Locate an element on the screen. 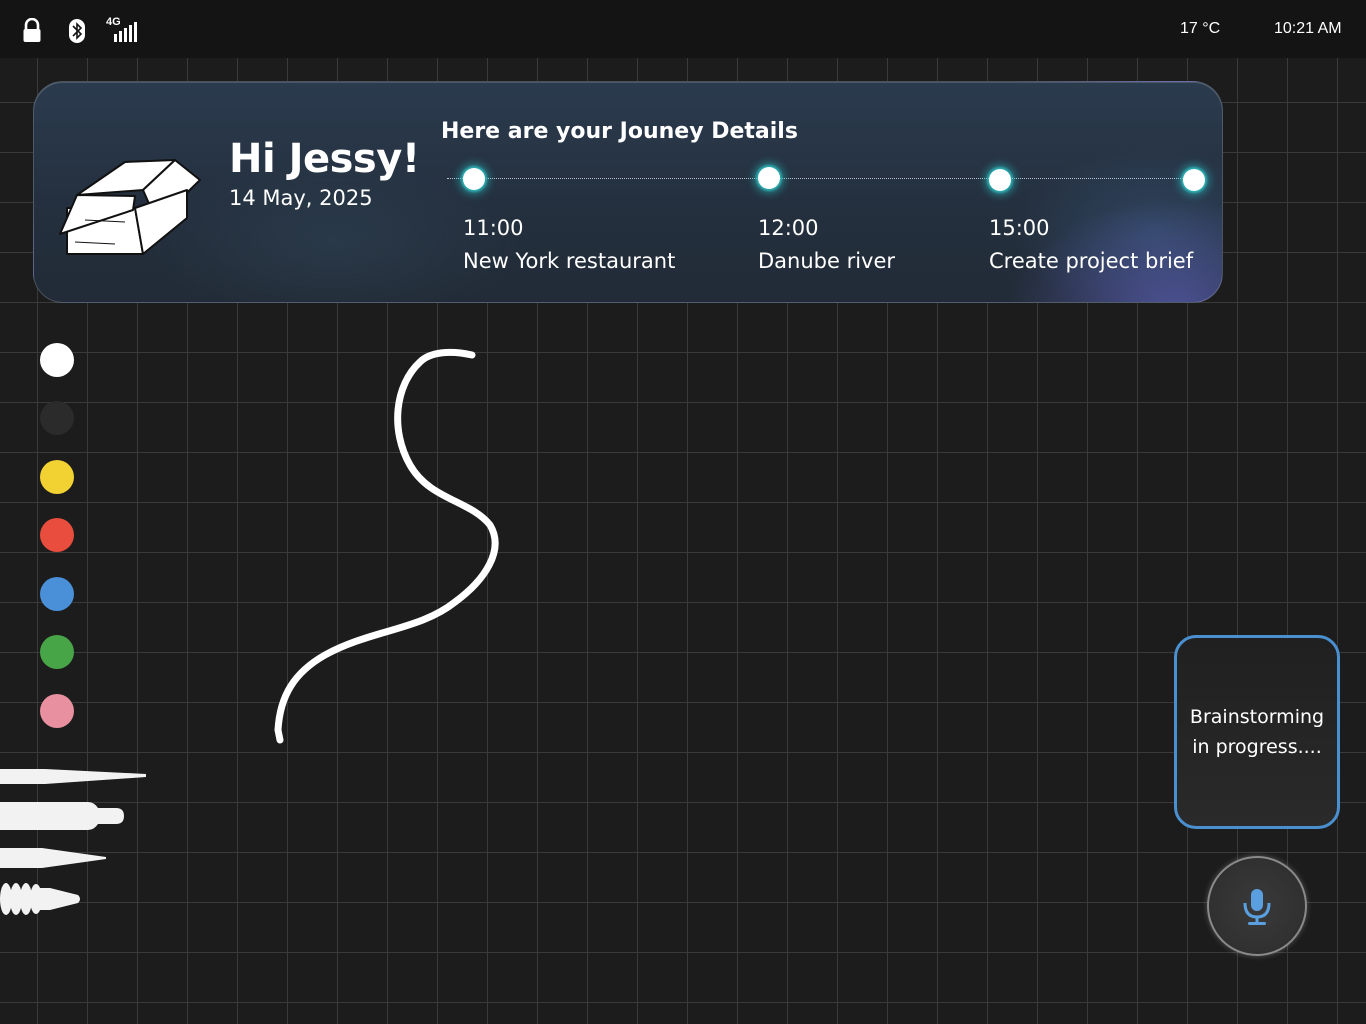  event-time: 11:00 is located at coordinates (493, 228).